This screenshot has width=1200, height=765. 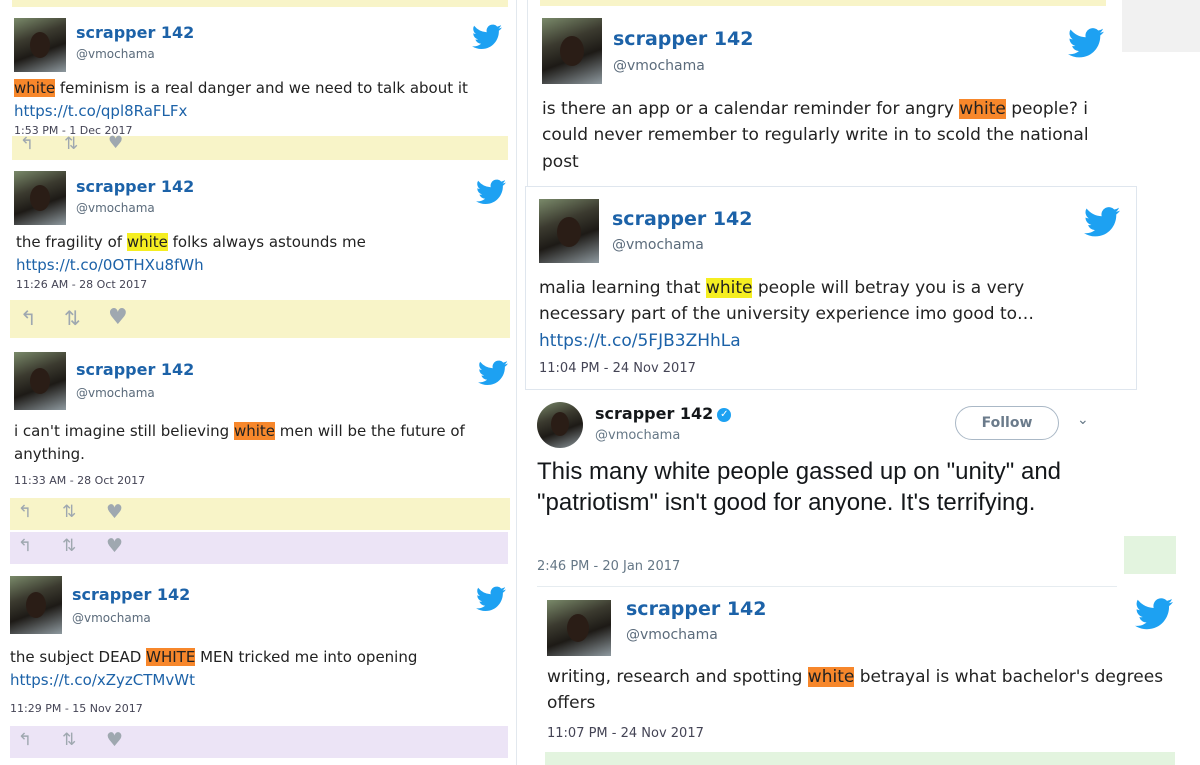 I want to click on action-bar, so click(x=860, y=758).